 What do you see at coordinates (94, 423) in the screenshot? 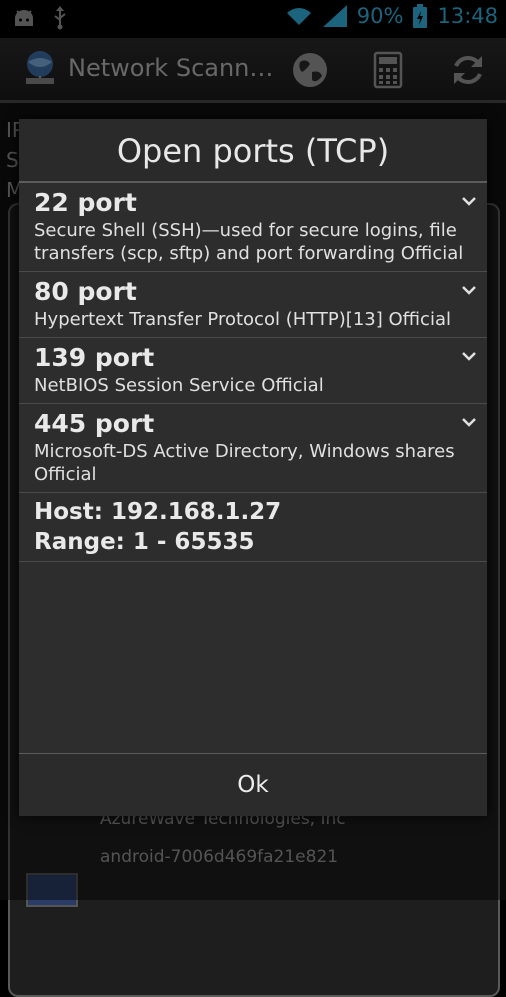
I see `port-title: 445 port` at bounding box center [94, 423].